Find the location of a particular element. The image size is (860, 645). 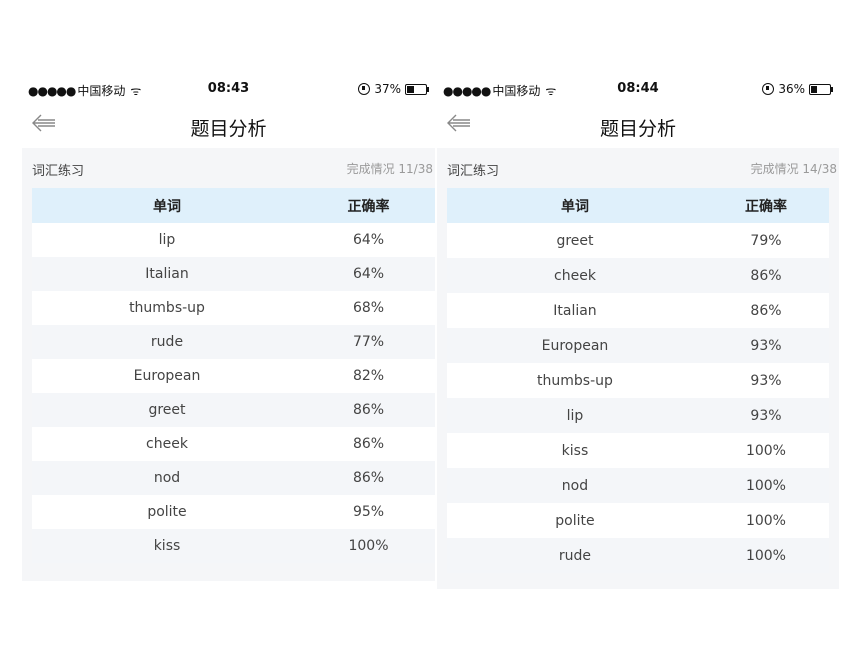

table-row: European 93% is located at coordinates (638, 345).